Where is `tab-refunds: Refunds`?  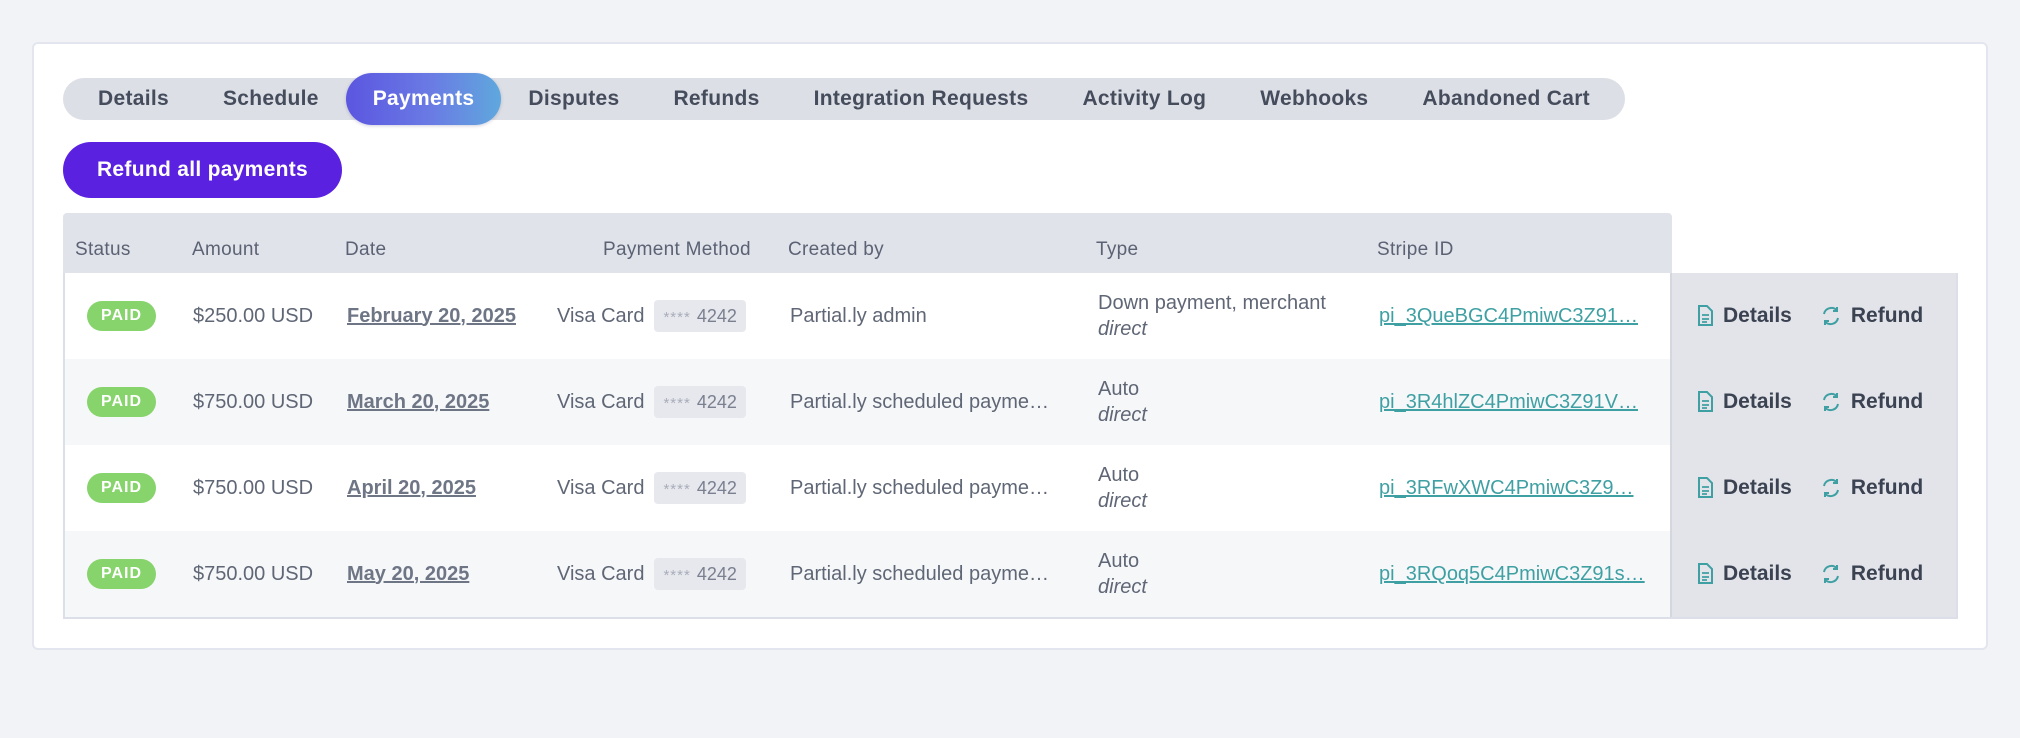
tab-refunds: Refunds is located at coordinates (716, 99).